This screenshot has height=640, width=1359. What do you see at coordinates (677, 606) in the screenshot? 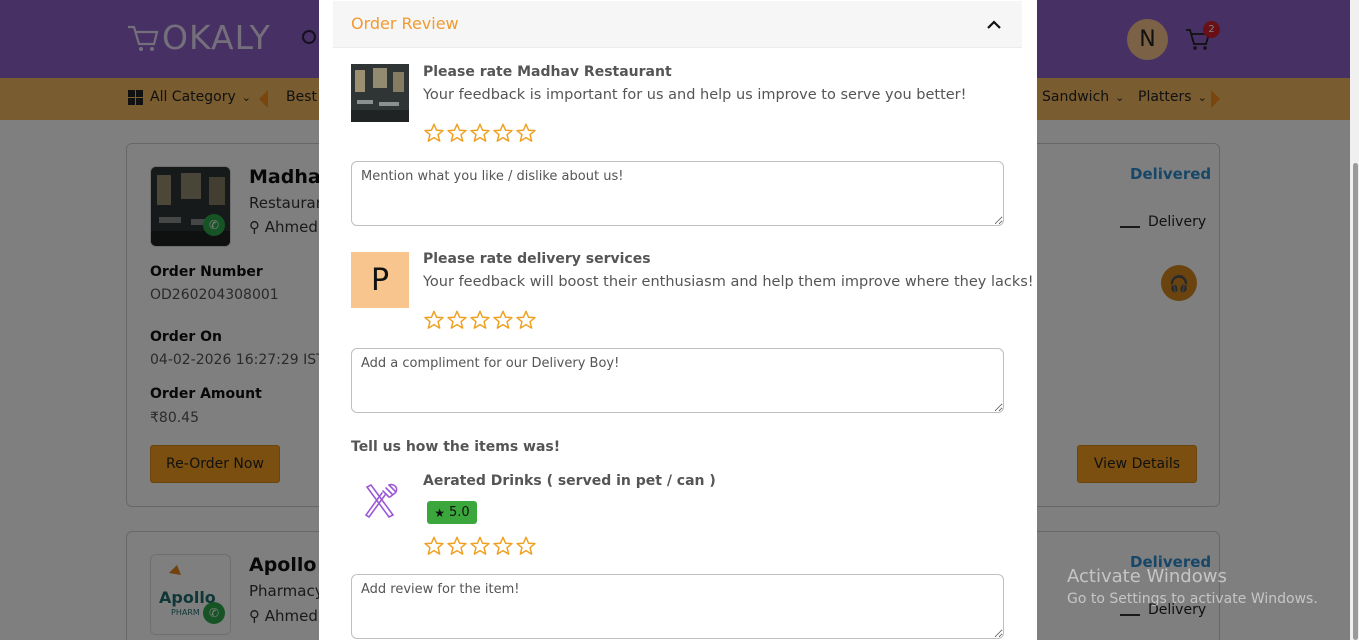
I see `item-review-input` at bounding box center [677, 606].